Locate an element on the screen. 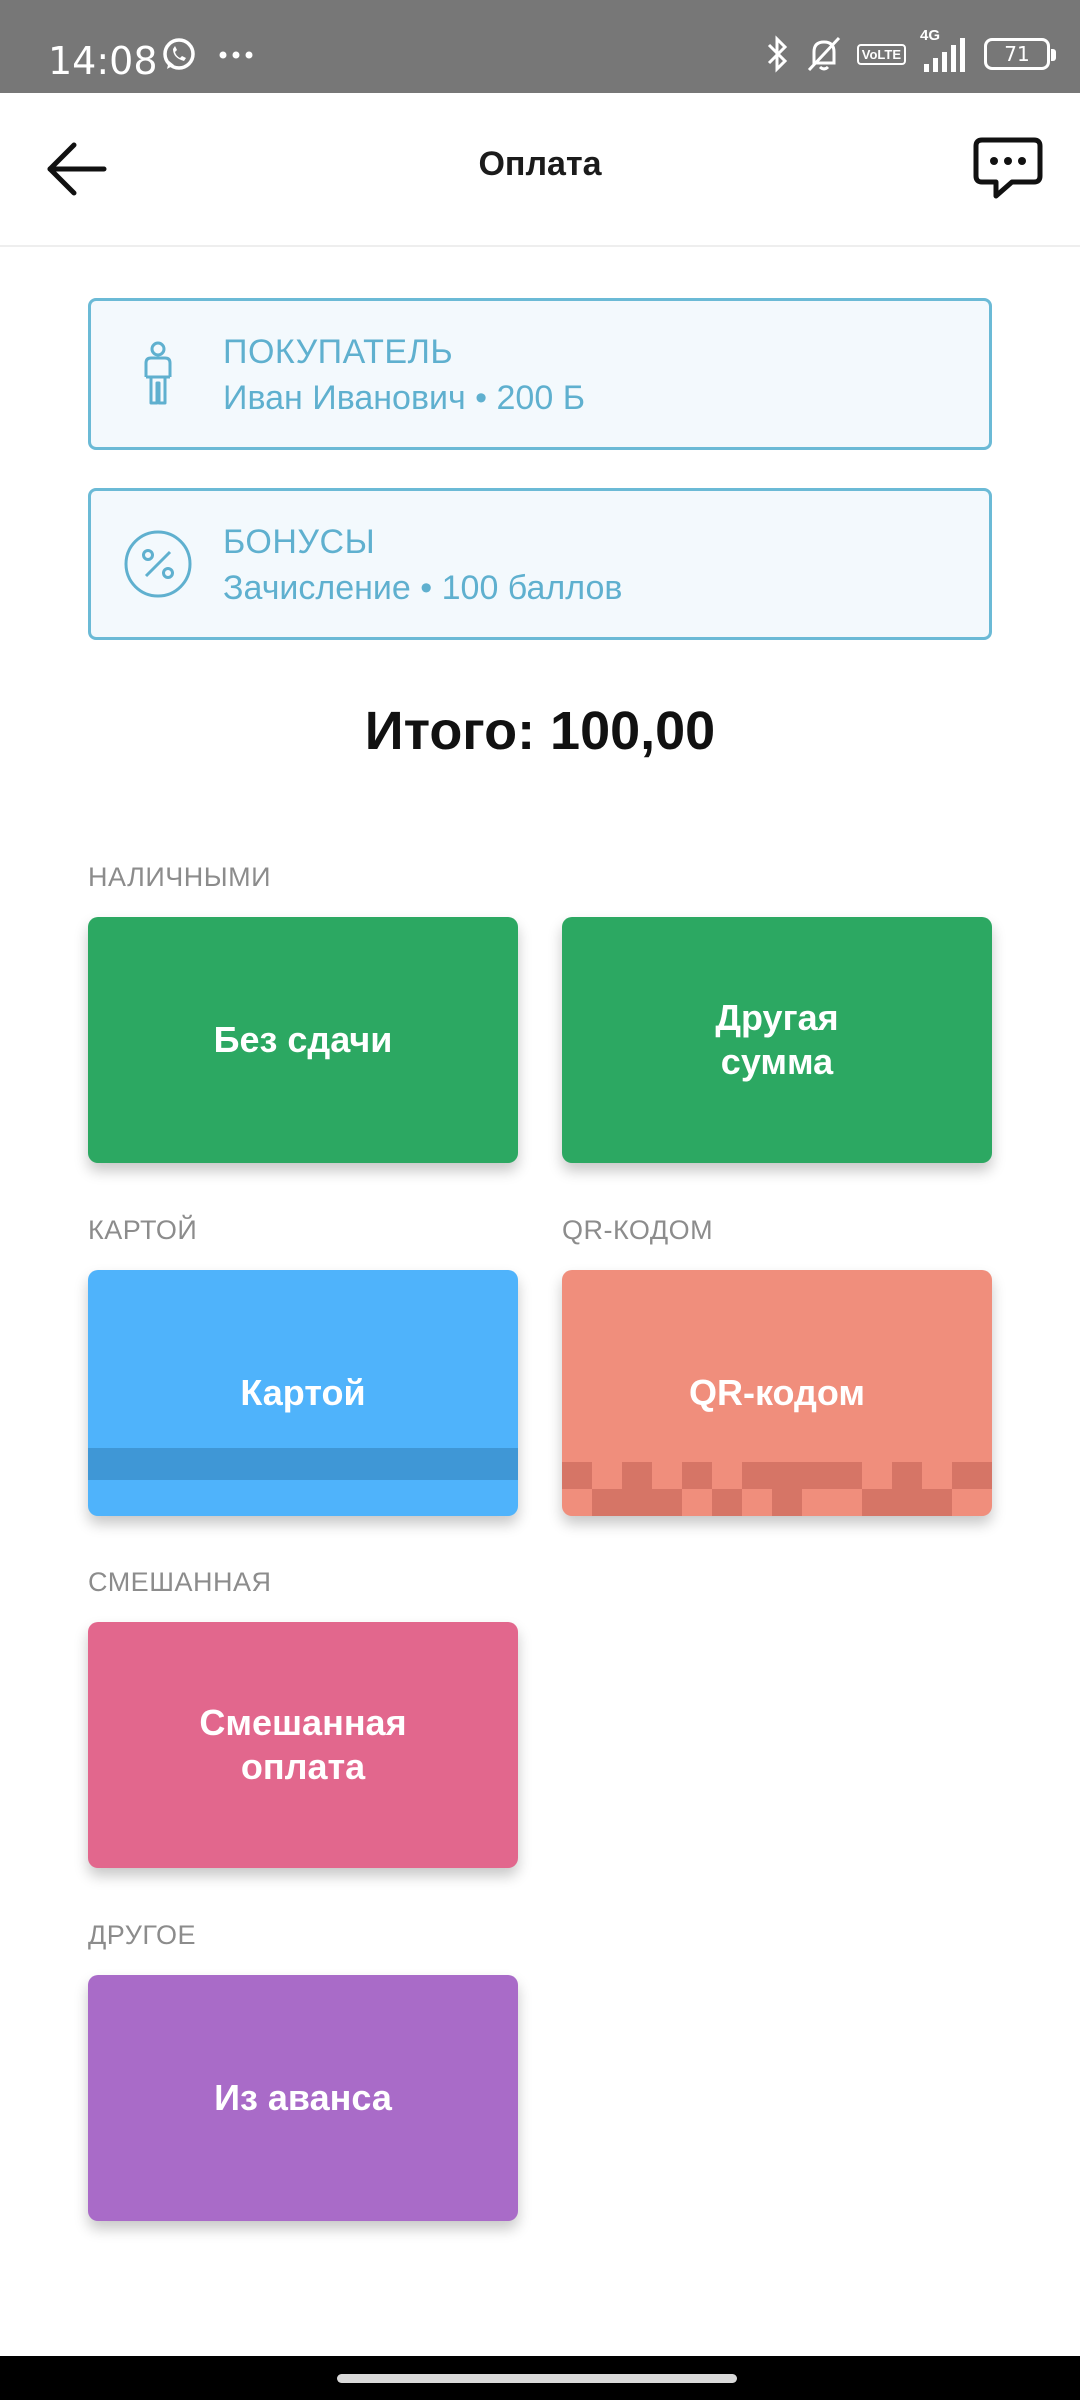 This screenshot has height=2400, width=1080. pay-advance-label: Из аванса is located at coordinates (303, 2097).